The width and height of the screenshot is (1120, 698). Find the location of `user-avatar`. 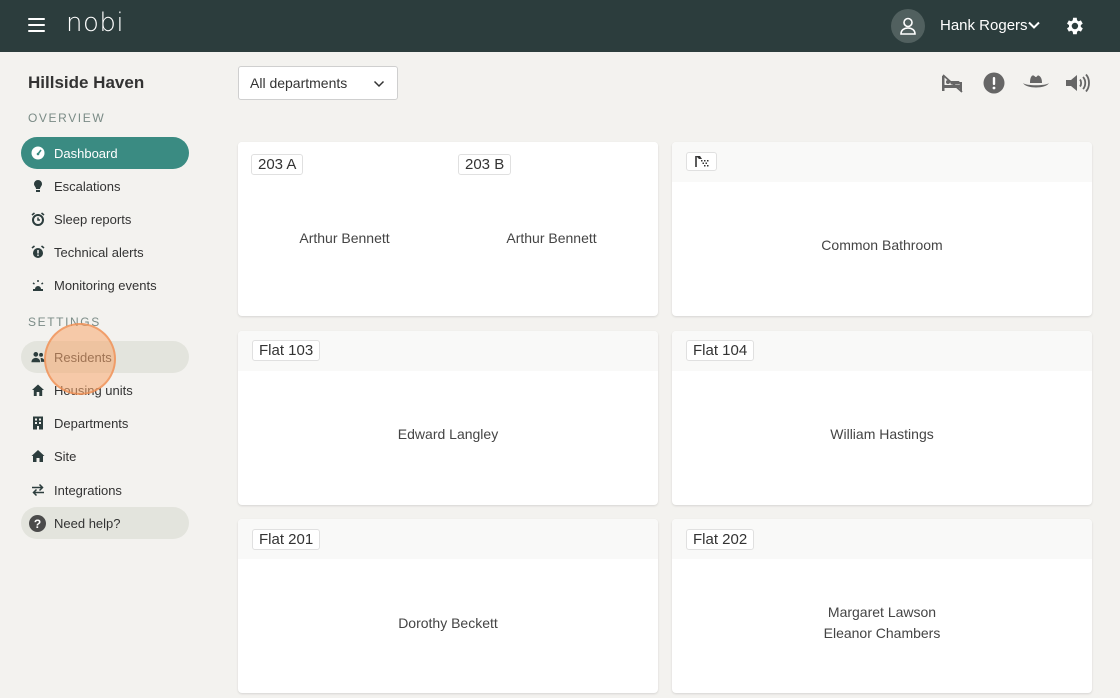

user-avatar is located at coordinates (908, 26).